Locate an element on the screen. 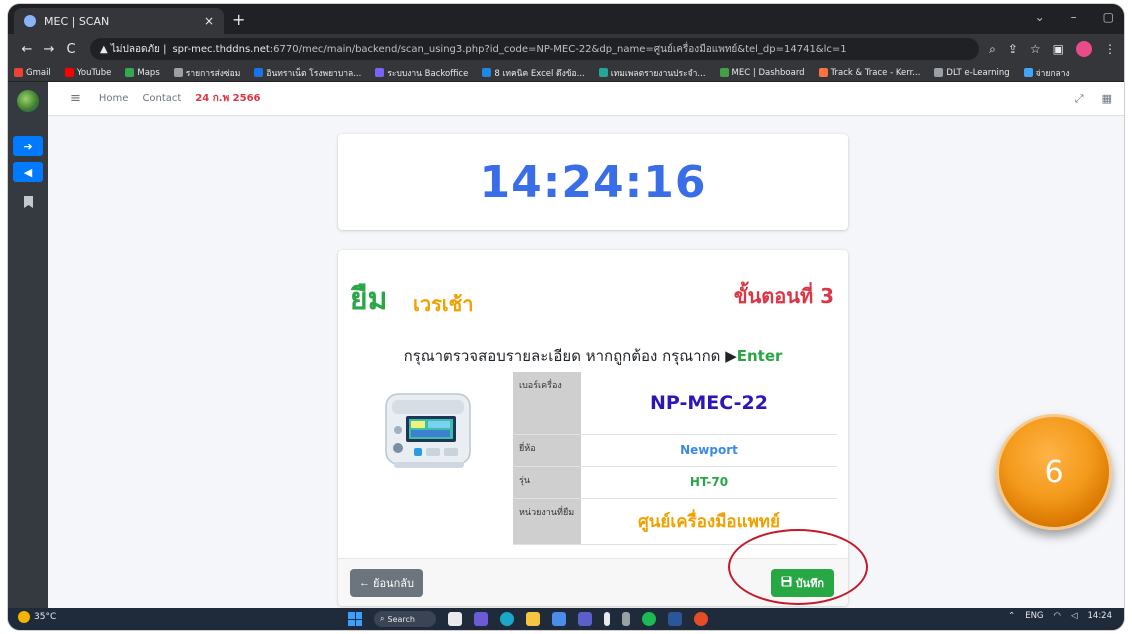 This screenshot has height=634, width=1132. sidebar-back-button: ◀ is located at coordinates (28, 172).